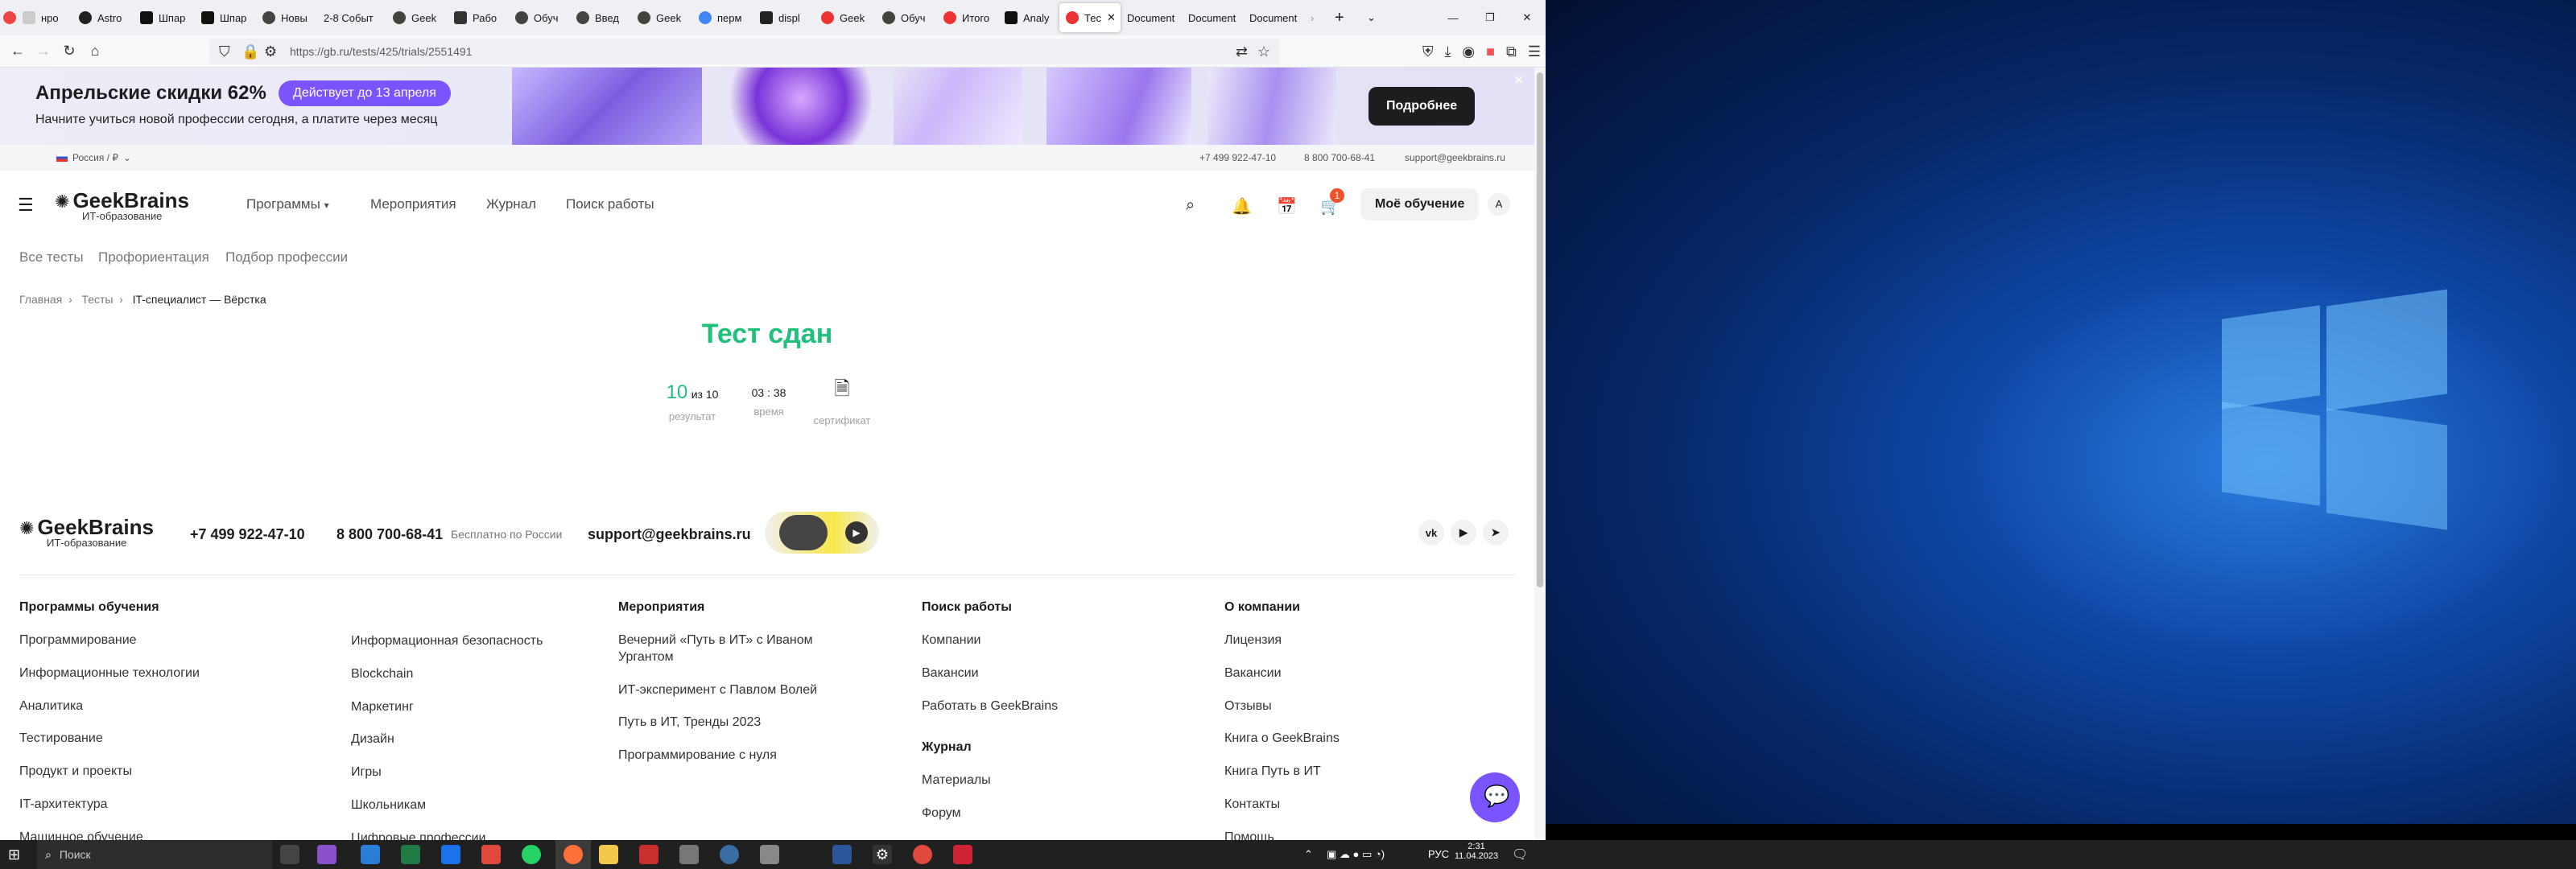 The width and height of the screenshot is (2576, 869). I want to click on footer-link: Продукт и проекты, so click(172, 772).